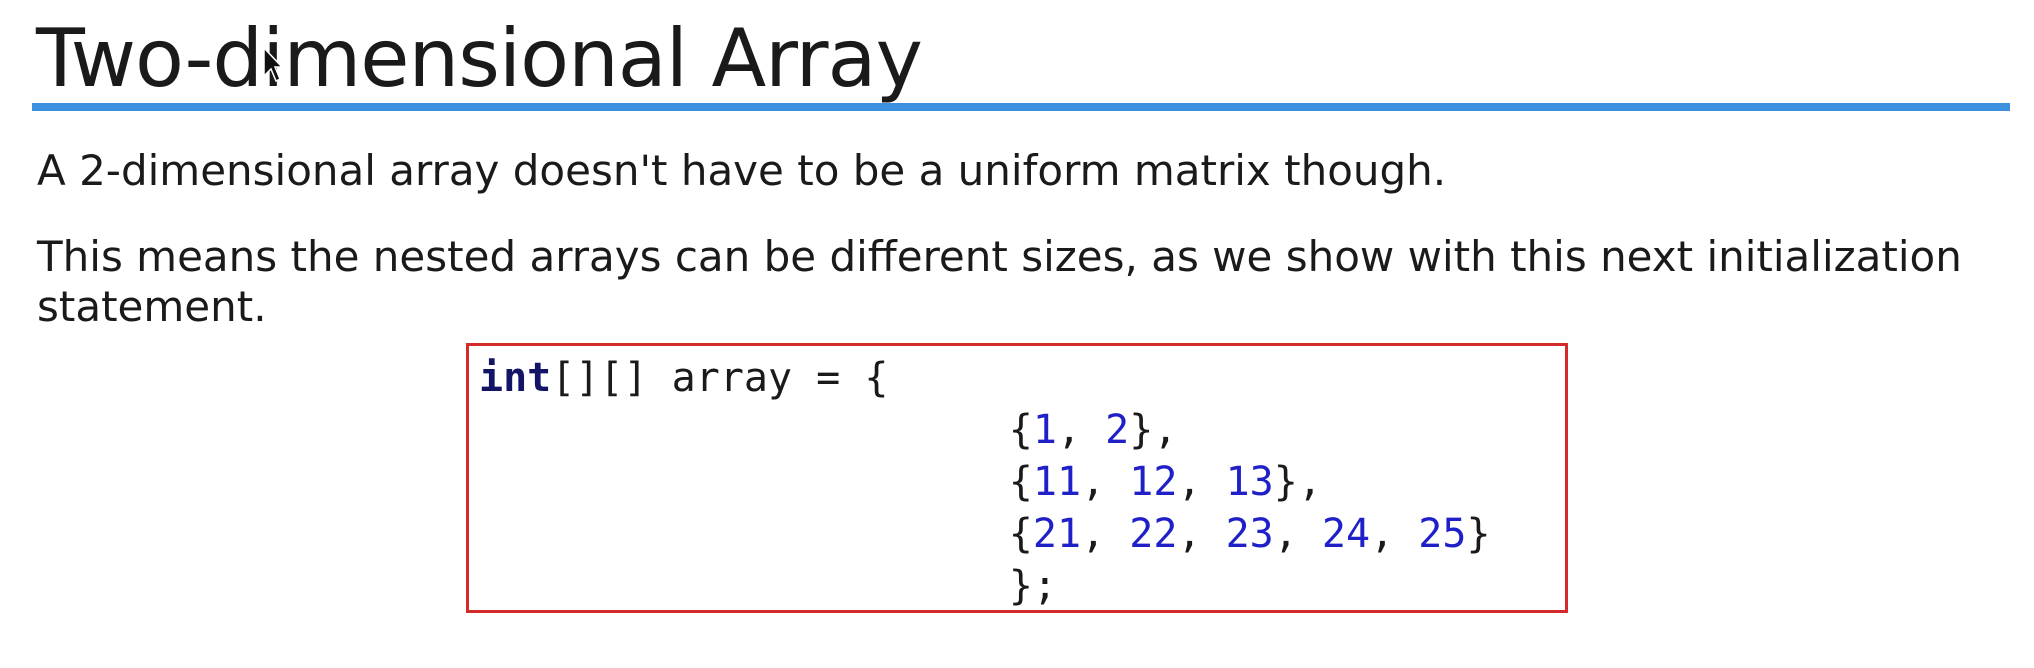 The width and height of the screenshot is (2034, 668). Describe the element at coordinates (1021, 107) in the screenshot. I see `title-underline` at that location.